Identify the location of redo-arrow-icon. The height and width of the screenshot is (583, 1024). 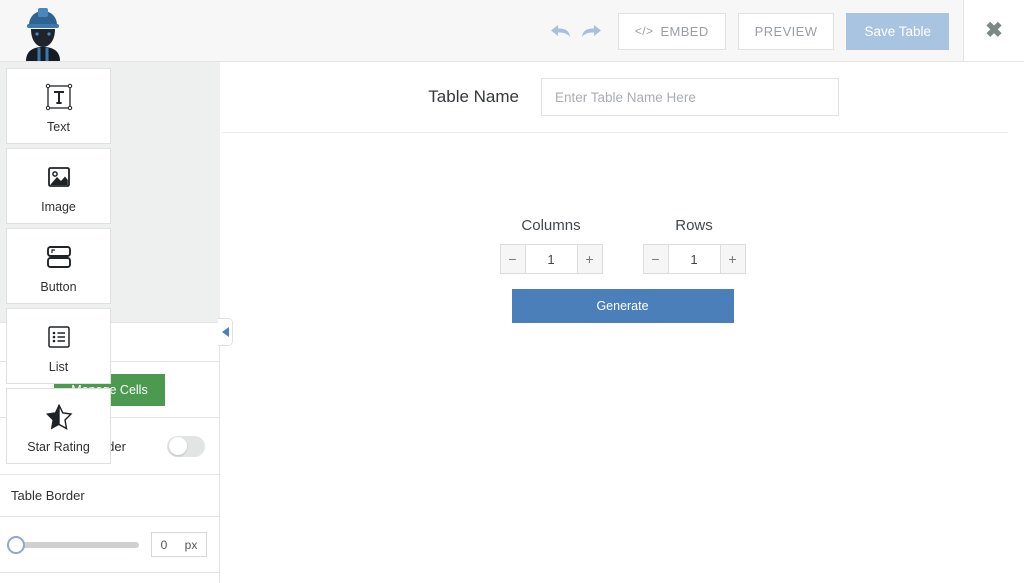
(591, 31).